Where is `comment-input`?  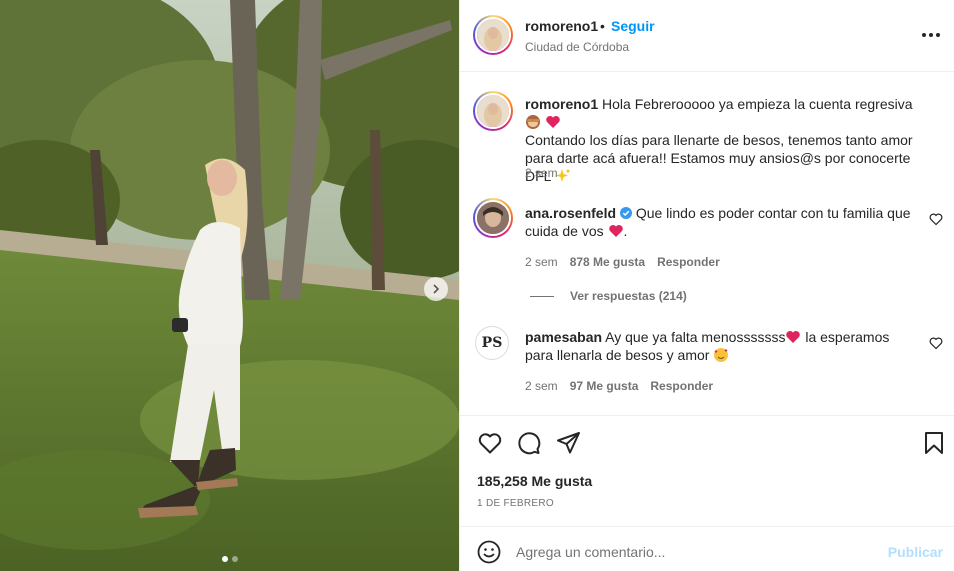
comment-input is located at coordinates (696, 552).